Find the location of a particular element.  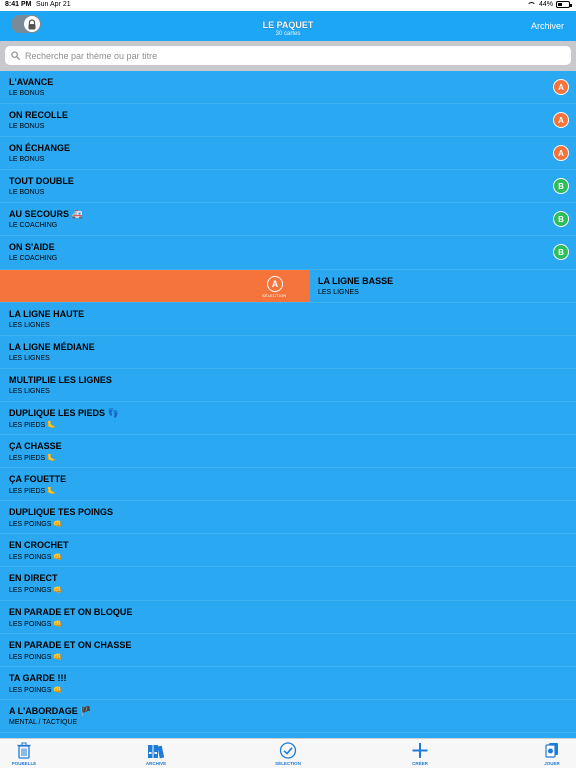

tab-play-label: JOUER is located at coordinates (552, 763).